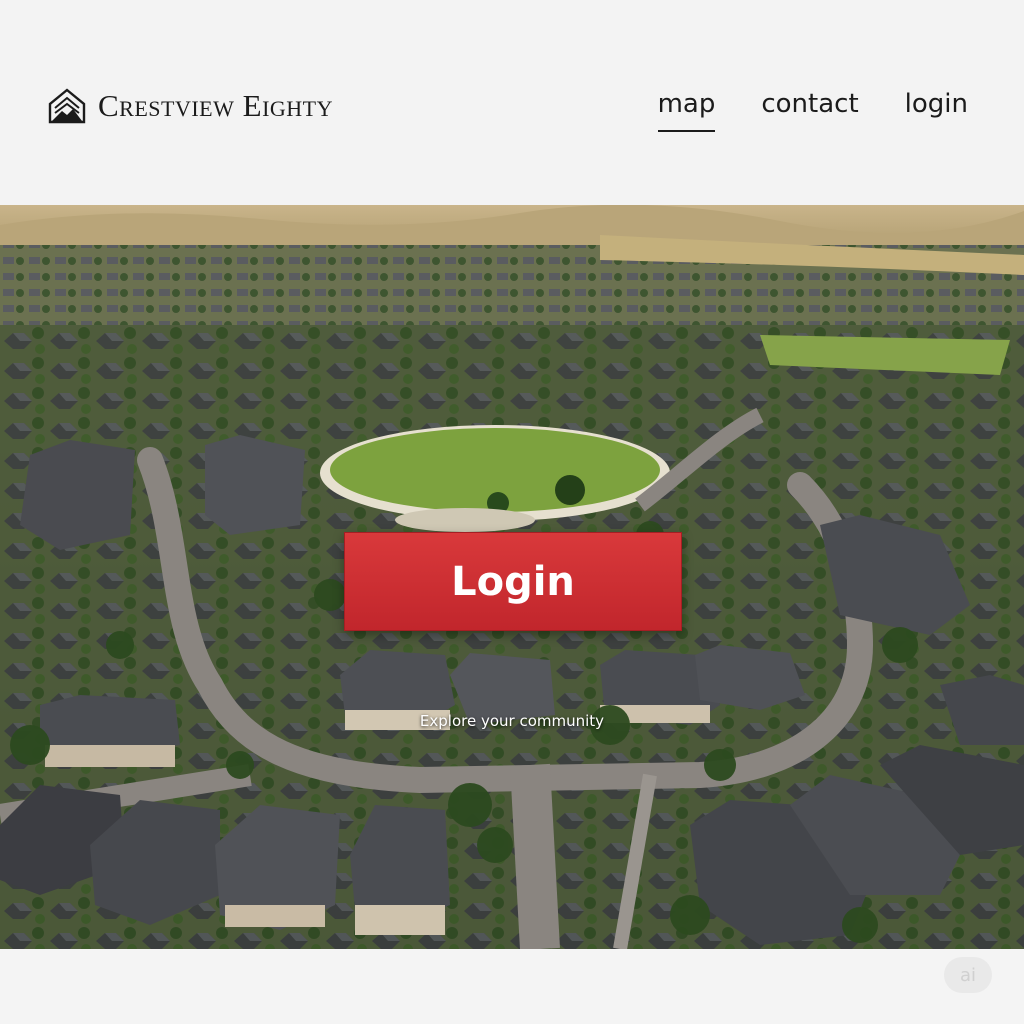 Image resolution: width=1024 pixels, height=1024 pixels. I want to click on nav-map-link: map, so click(686, 109).